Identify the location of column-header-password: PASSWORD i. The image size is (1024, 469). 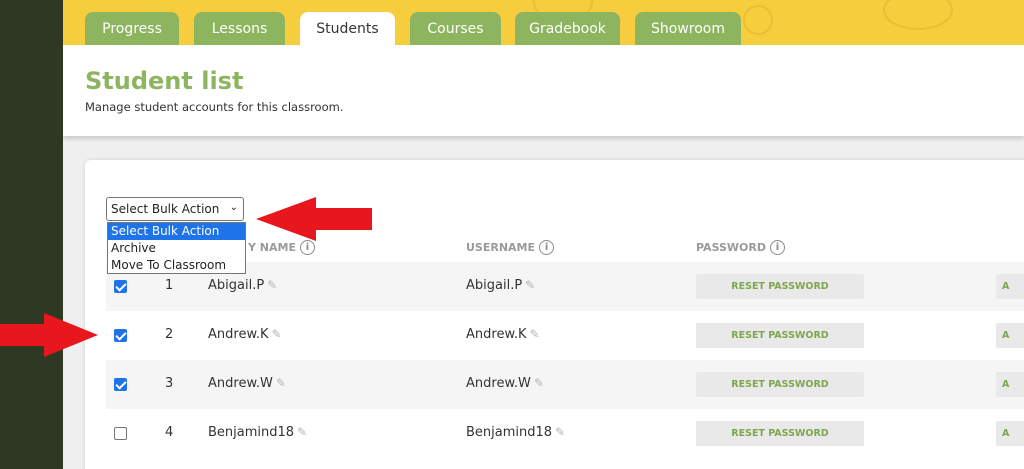
(741, 247).